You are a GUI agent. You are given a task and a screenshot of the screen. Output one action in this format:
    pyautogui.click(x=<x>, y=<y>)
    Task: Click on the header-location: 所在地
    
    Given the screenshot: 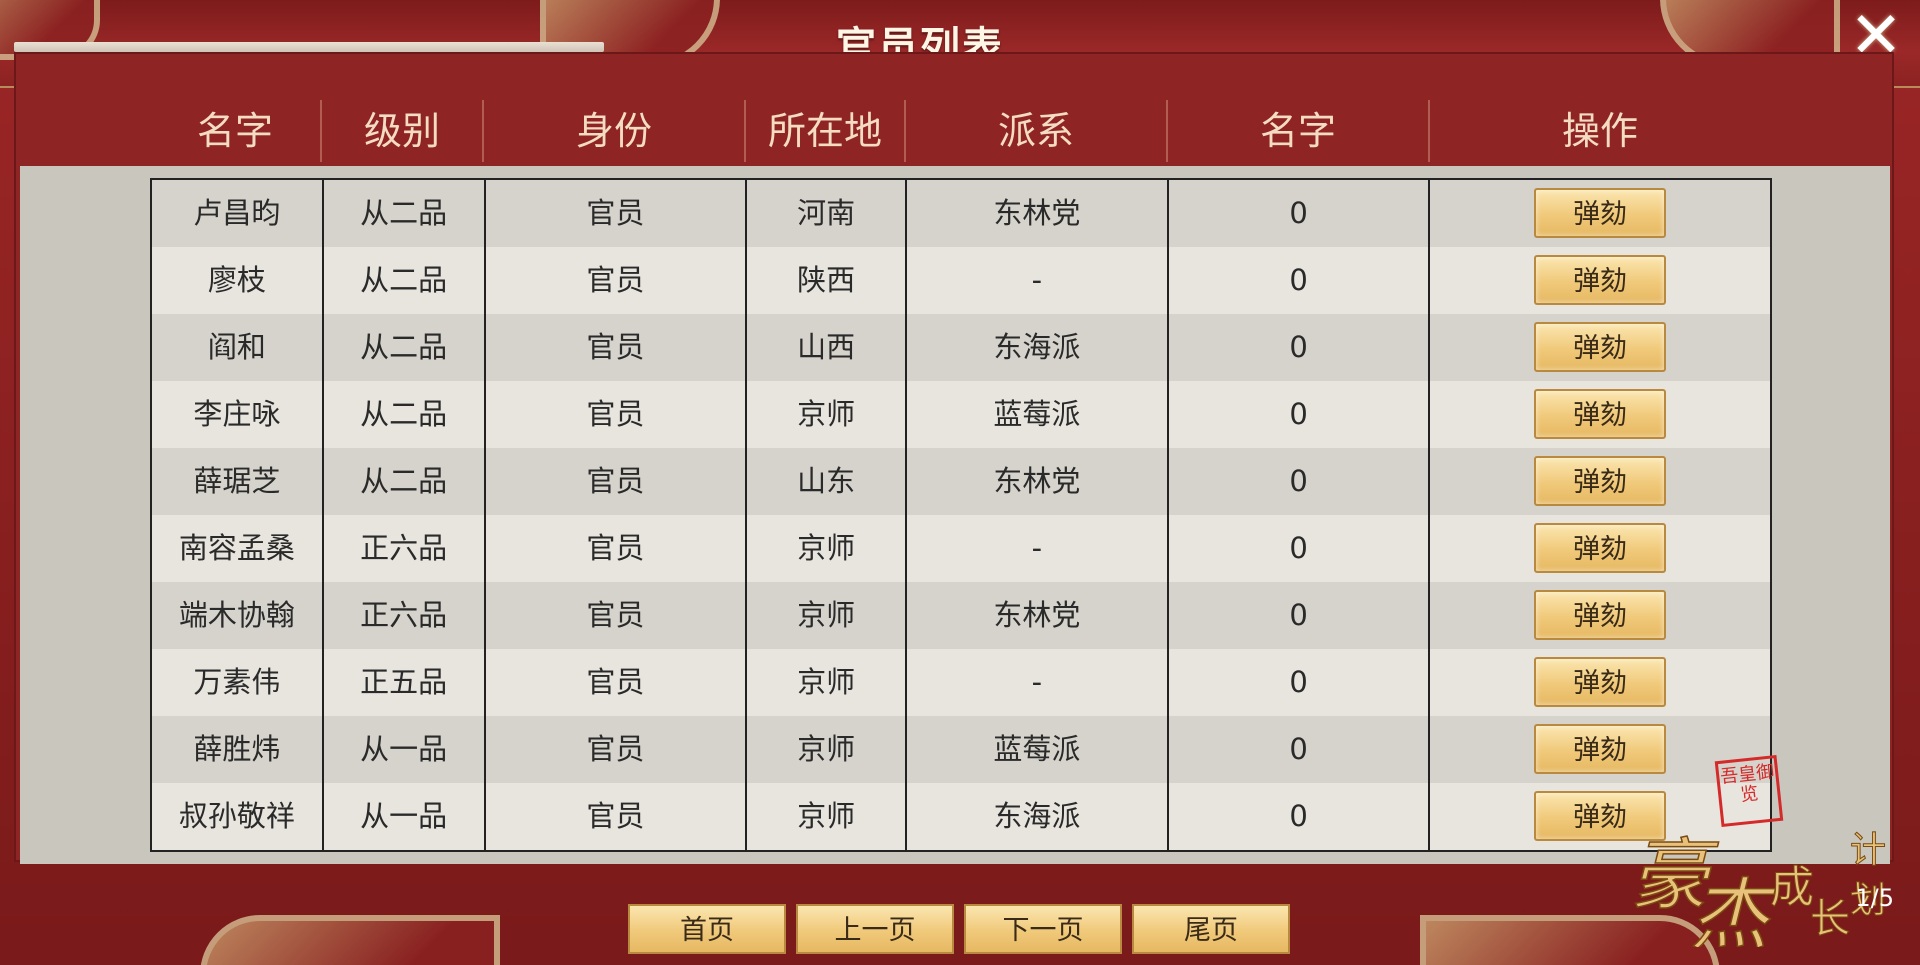 What is the action you would take?
    pyautogui.click(x=826, y=131)
    